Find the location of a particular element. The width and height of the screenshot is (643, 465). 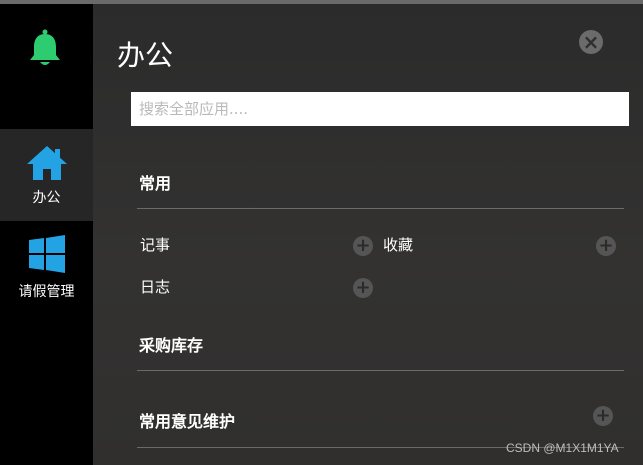

sidebar-item-leave-management: 请假管理 is located at coordinates (46, 267).